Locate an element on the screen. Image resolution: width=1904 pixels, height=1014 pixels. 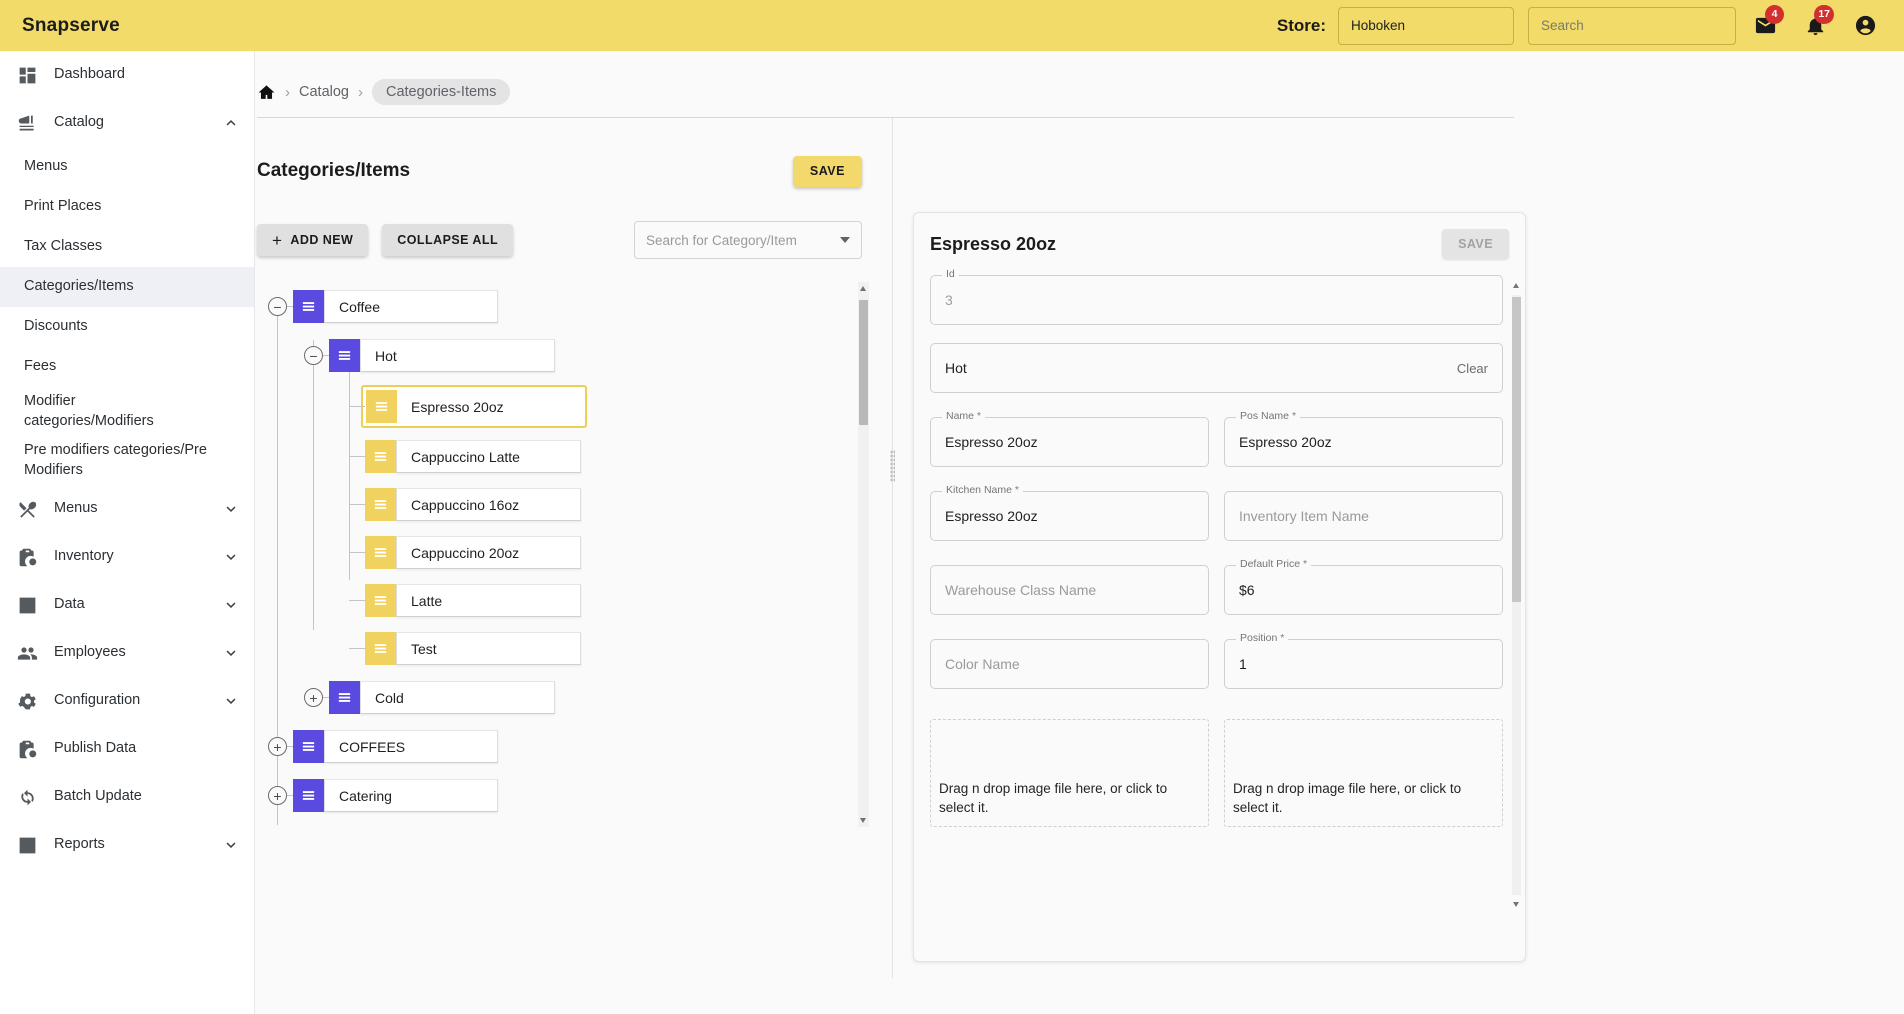
tree-node-label: Test is located at coordinates (488, 648).